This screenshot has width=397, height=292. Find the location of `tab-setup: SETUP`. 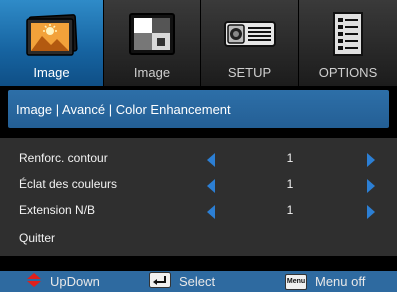

tab-setup: SETUP is located at coordinates (250, 43).